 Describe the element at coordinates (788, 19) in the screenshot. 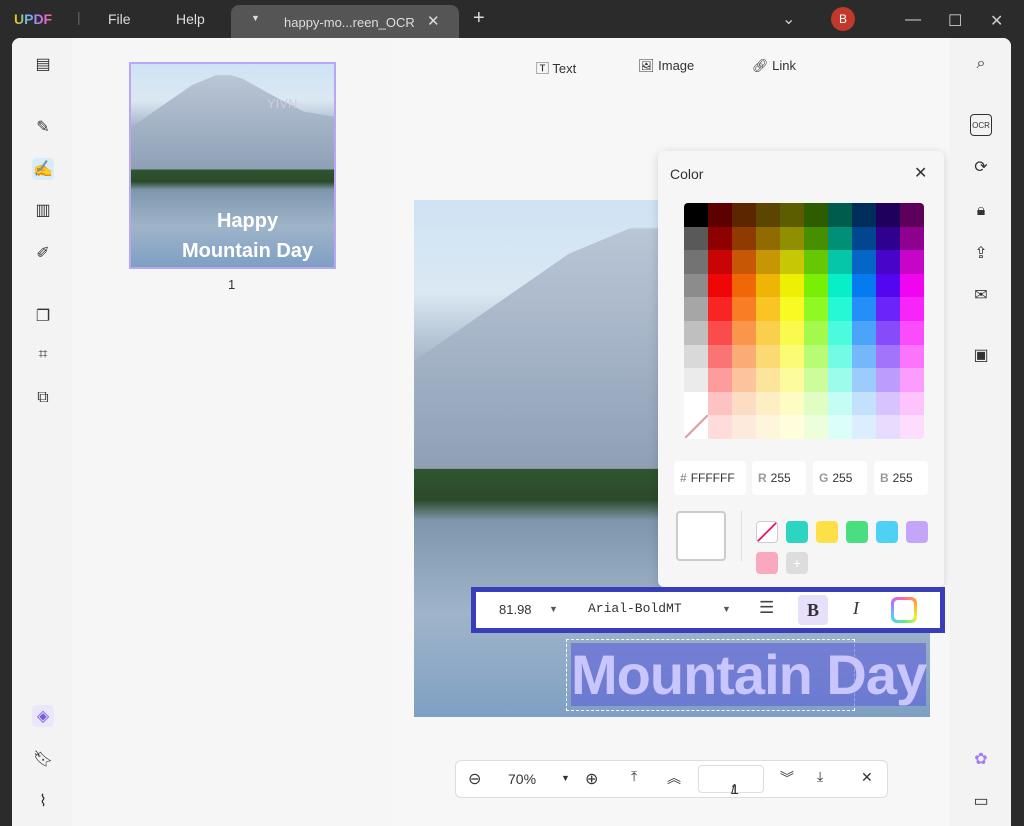

I see `chevron-down-icon: ⌄` at that location.